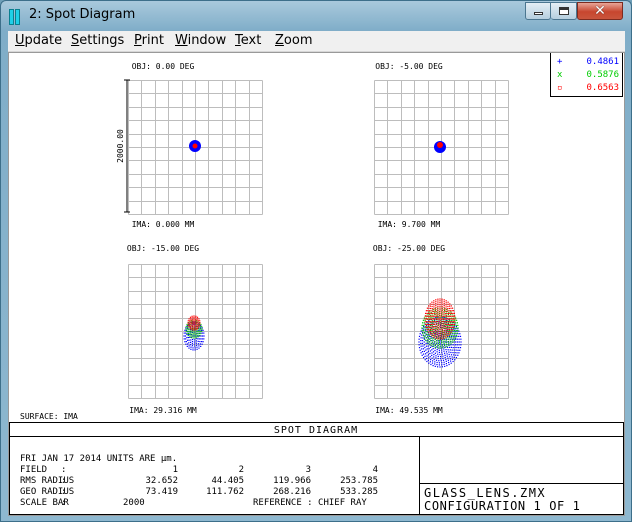 Image resolution: width=632 pixels, height=522 pixels. What do you see at coordinates (600, 11) in the screenshot?
I see `close-button: ✕` at bounding box center [600, 11].